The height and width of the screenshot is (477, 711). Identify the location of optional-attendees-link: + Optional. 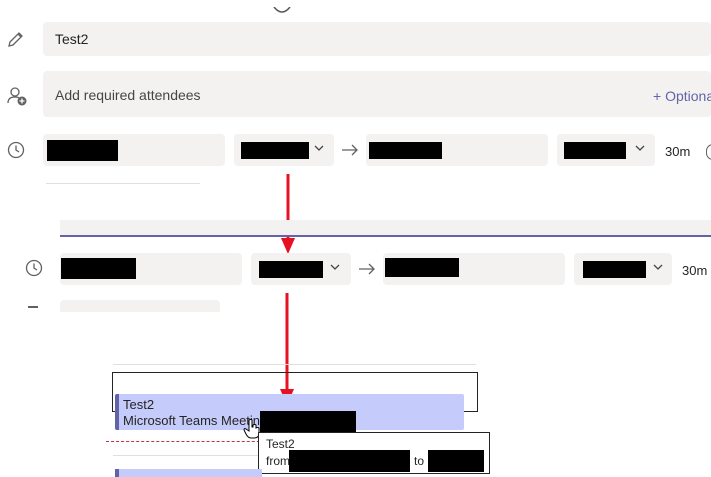
(682, 96).